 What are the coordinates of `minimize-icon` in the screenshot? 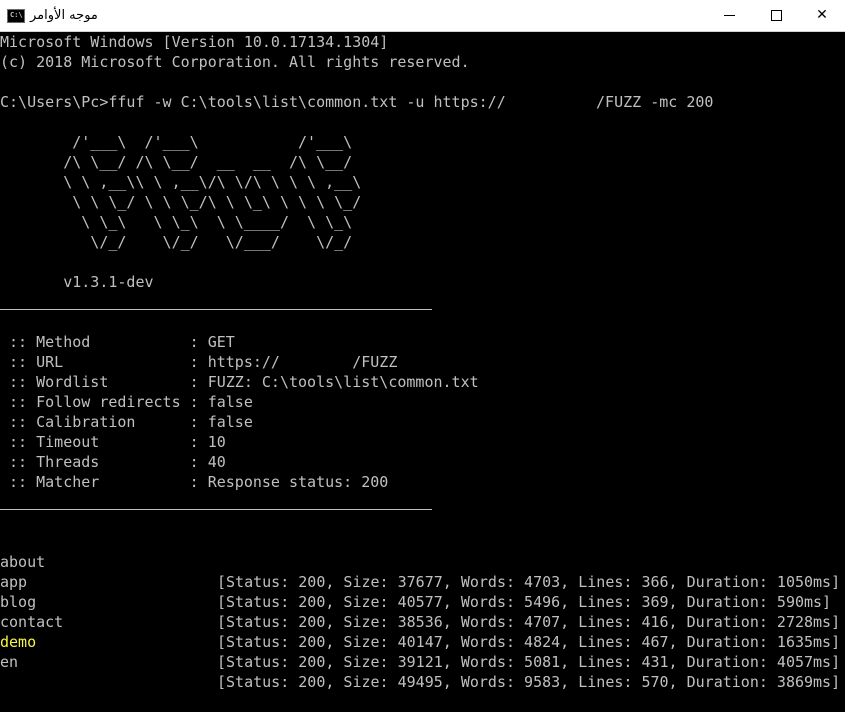 It's located at (729, 15).